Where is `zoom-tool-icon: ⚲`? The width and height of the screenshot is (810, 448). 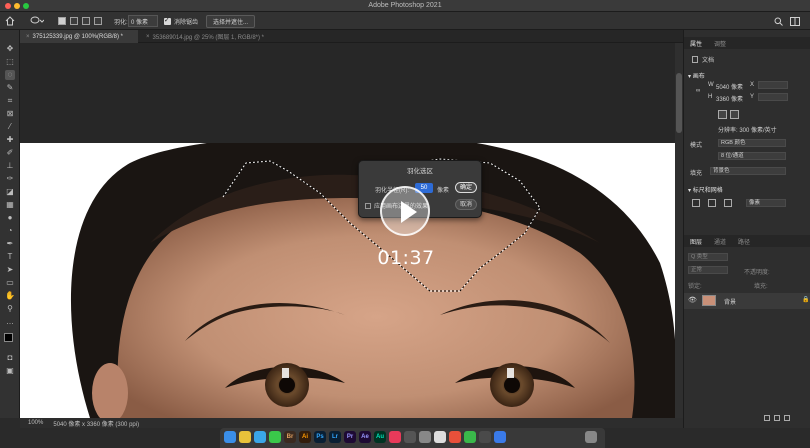
zoom-tool-icon: ⚲ is located at coordinates (10, 309).